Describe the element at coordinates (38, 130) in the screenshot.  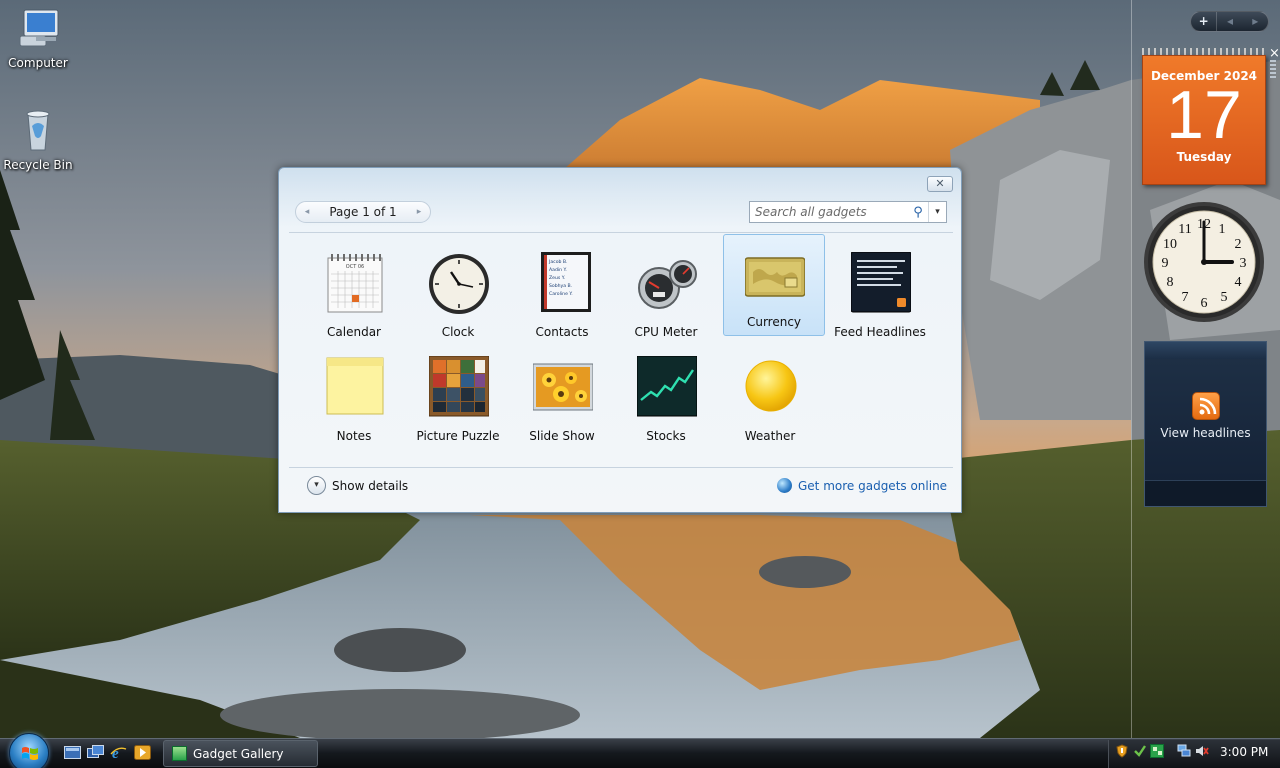
I see `recycle-bin-icon` at that location.